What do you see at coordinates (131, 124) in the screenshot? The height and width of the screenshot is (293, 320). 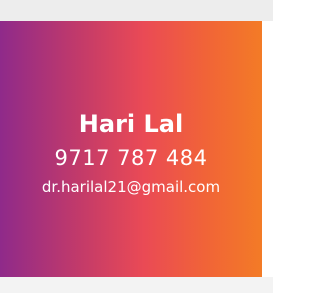 I see `contact-name: Hari Lal` at bounding box center [131, 124].